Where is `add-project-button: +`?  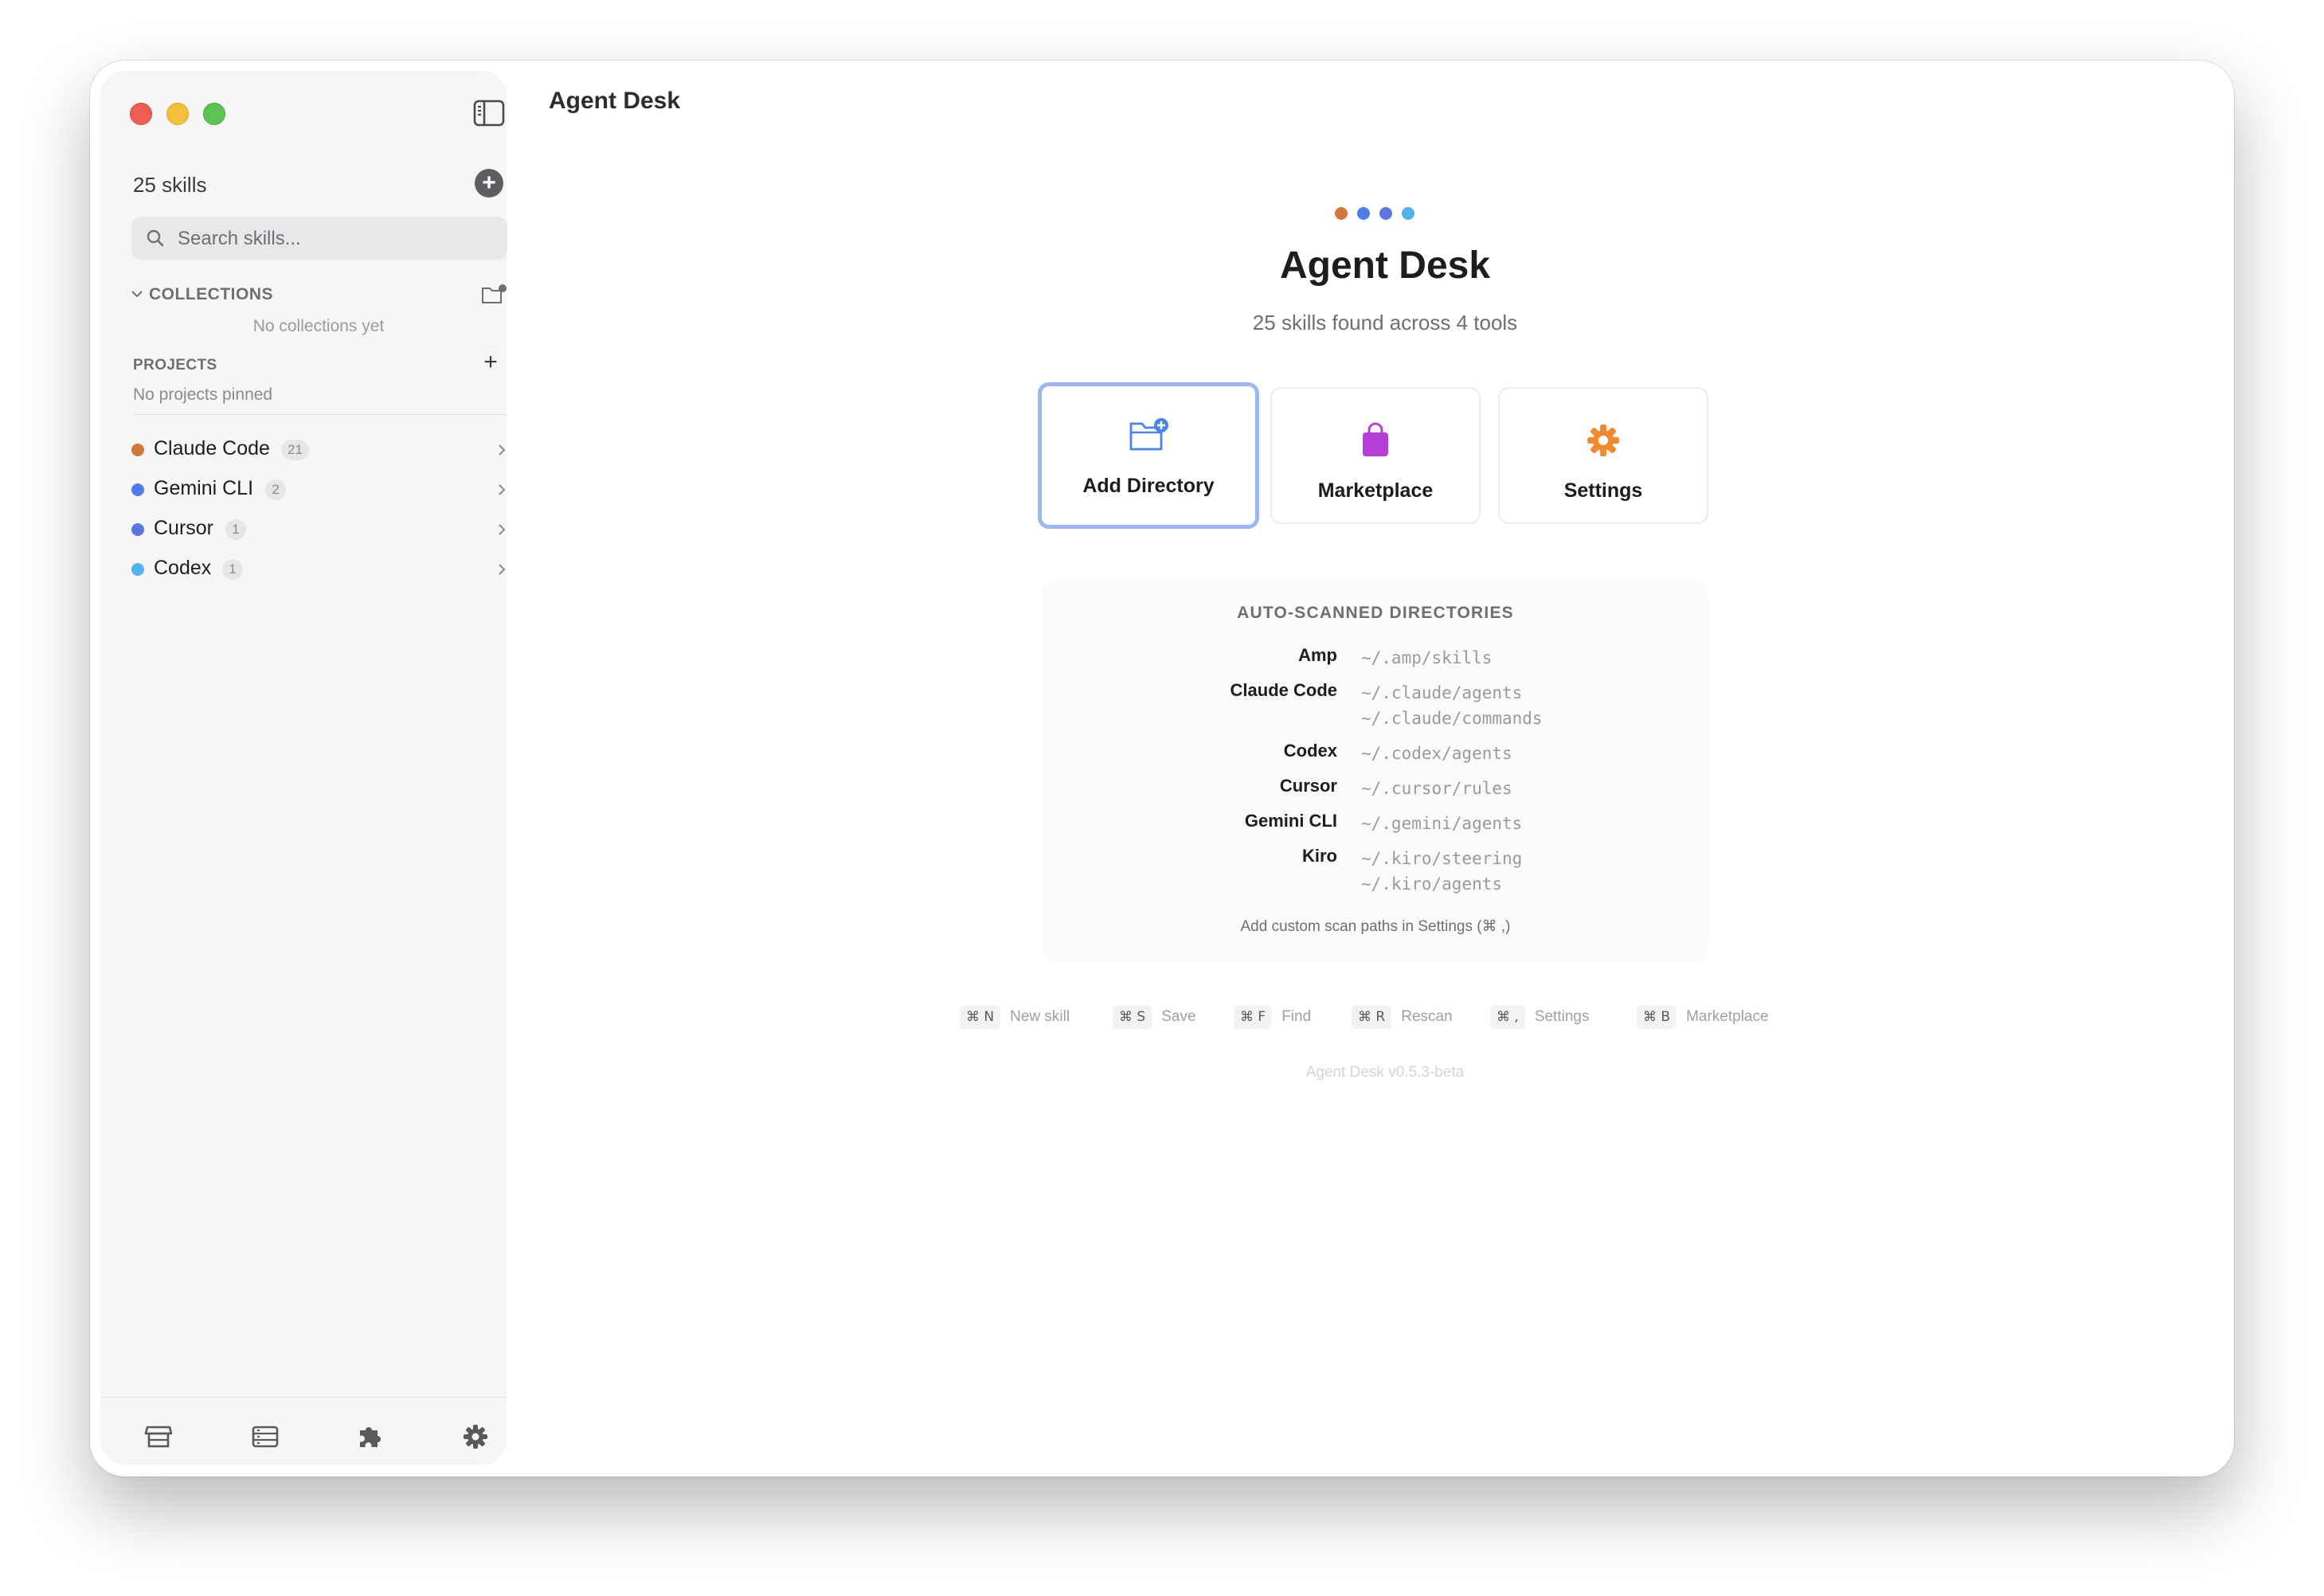 add-project-button: + is located at coordinates (491, 362).